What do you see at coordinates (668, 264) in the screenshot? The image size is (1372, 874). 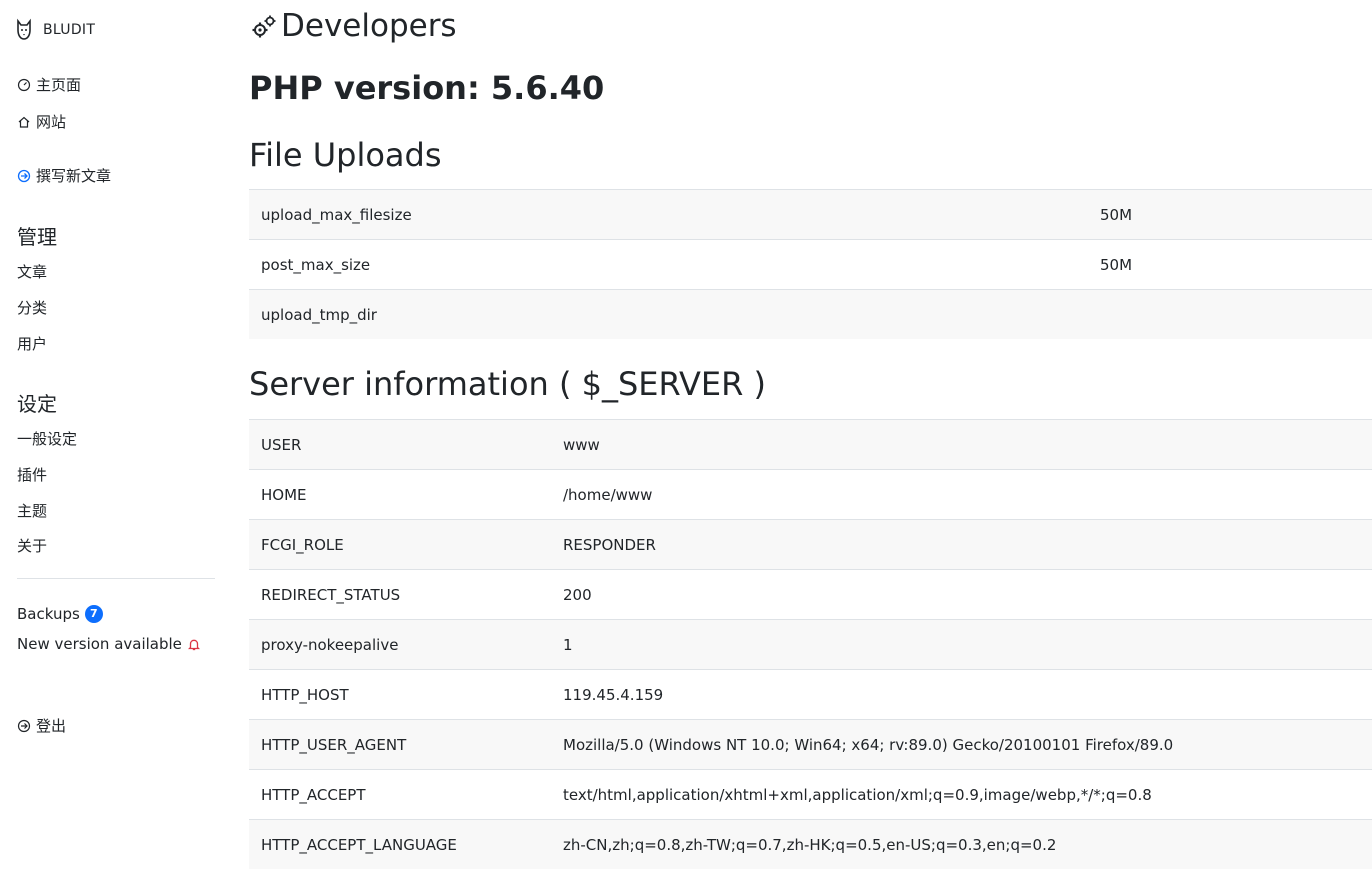 I see `upload-key: post_max_size` at bounding box center [668, 264].